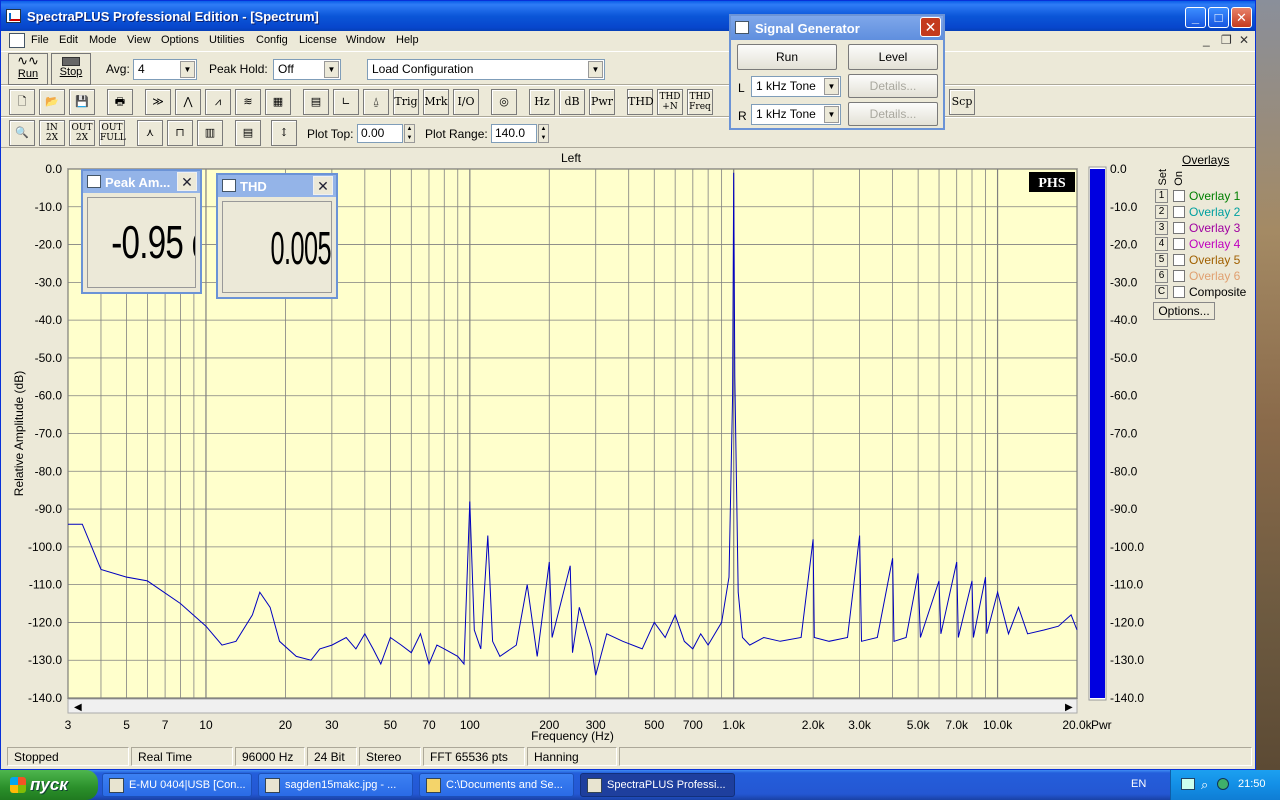 The width and height of the screenshot is (1280, 800). I want to click on maximize-button: □, so click(1218, 17).